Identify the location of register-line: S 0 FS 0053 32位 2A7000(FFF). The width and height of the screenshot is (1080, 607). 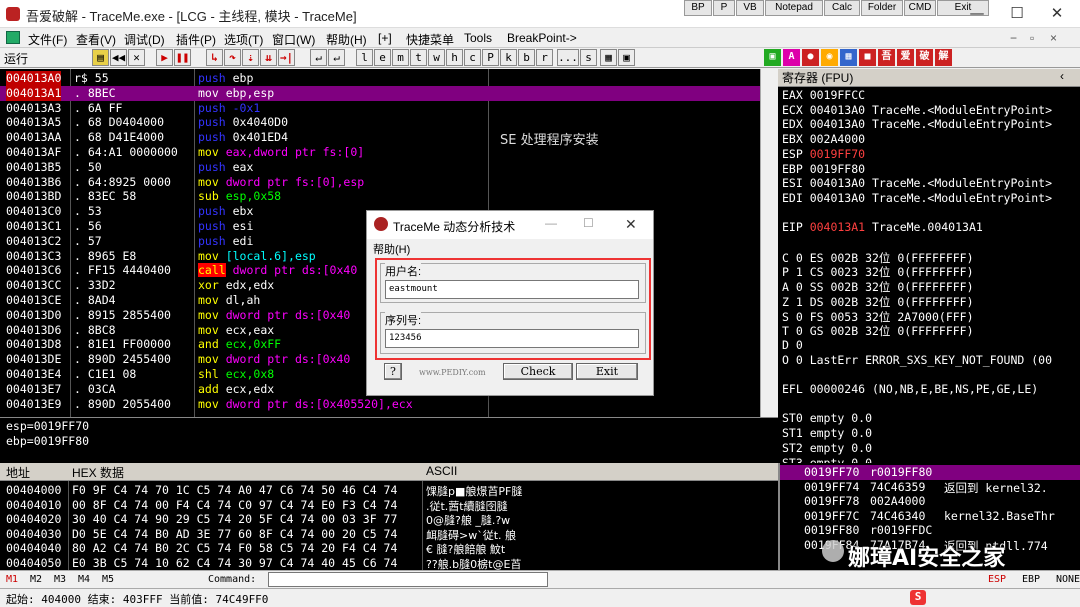
(878, 317).